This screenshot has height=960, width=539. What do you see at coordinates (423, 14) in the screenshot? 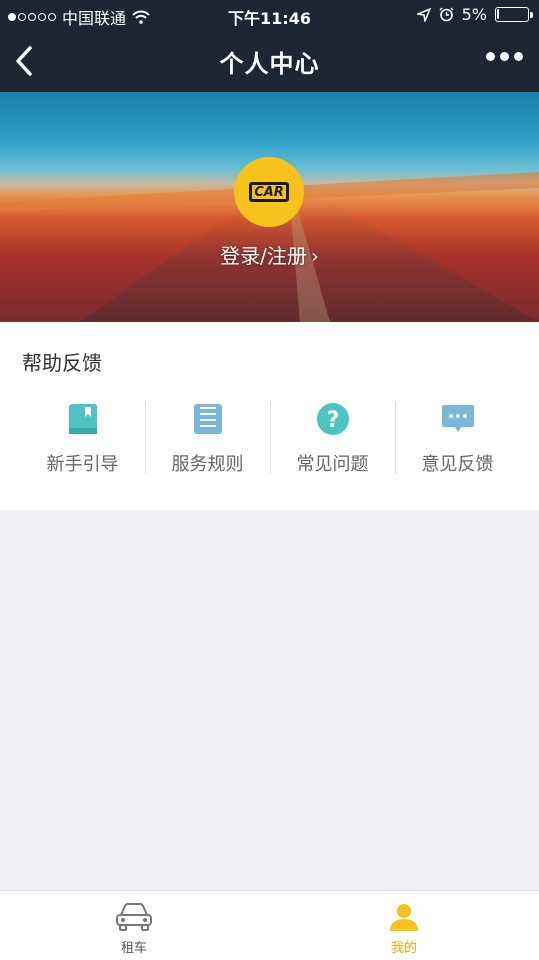
I see `location-arrow-icon` at bounding box center [423, 14].